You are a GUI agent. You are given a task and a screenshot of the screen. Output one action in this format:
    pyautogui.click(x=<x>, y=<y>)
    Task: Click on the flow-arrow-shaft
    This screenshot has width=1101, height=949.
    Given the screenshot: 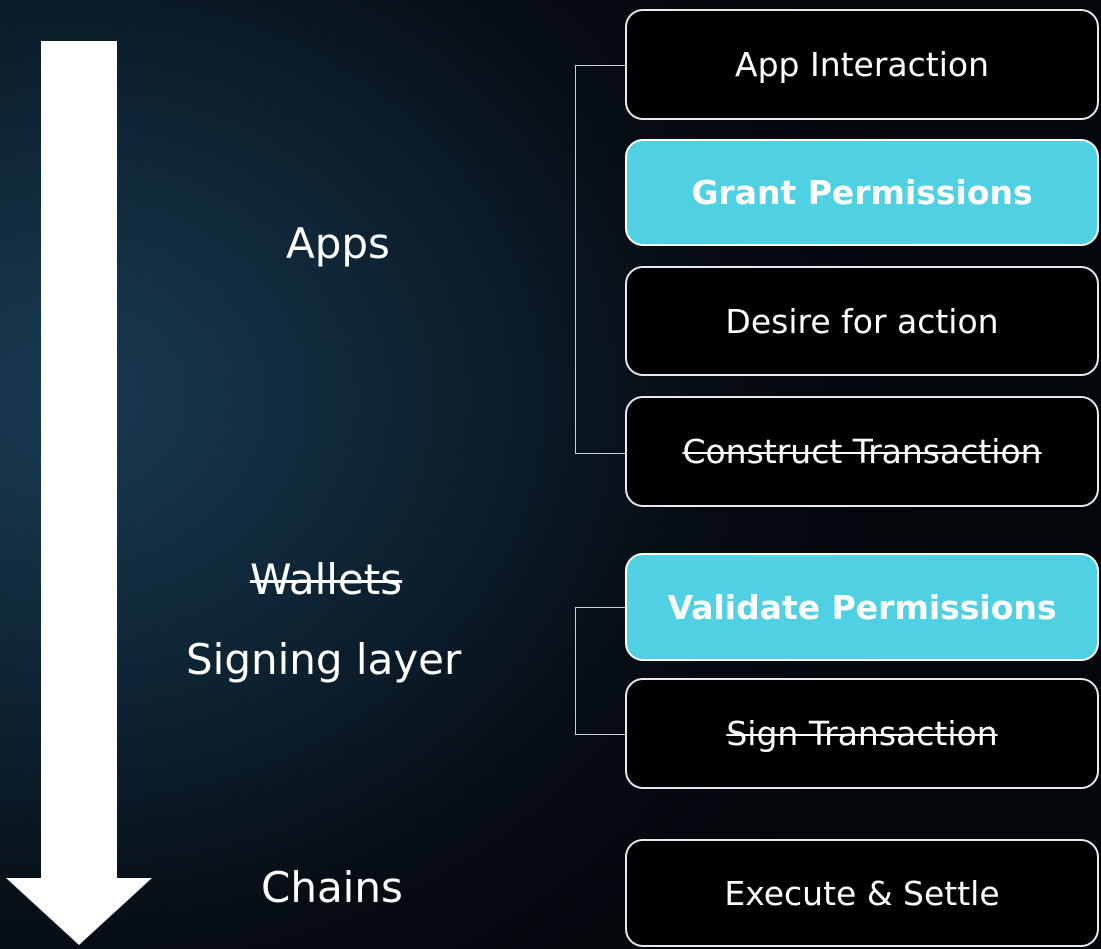 What is the action you would take?
    pyautogui.click(x=79, y=461)
    